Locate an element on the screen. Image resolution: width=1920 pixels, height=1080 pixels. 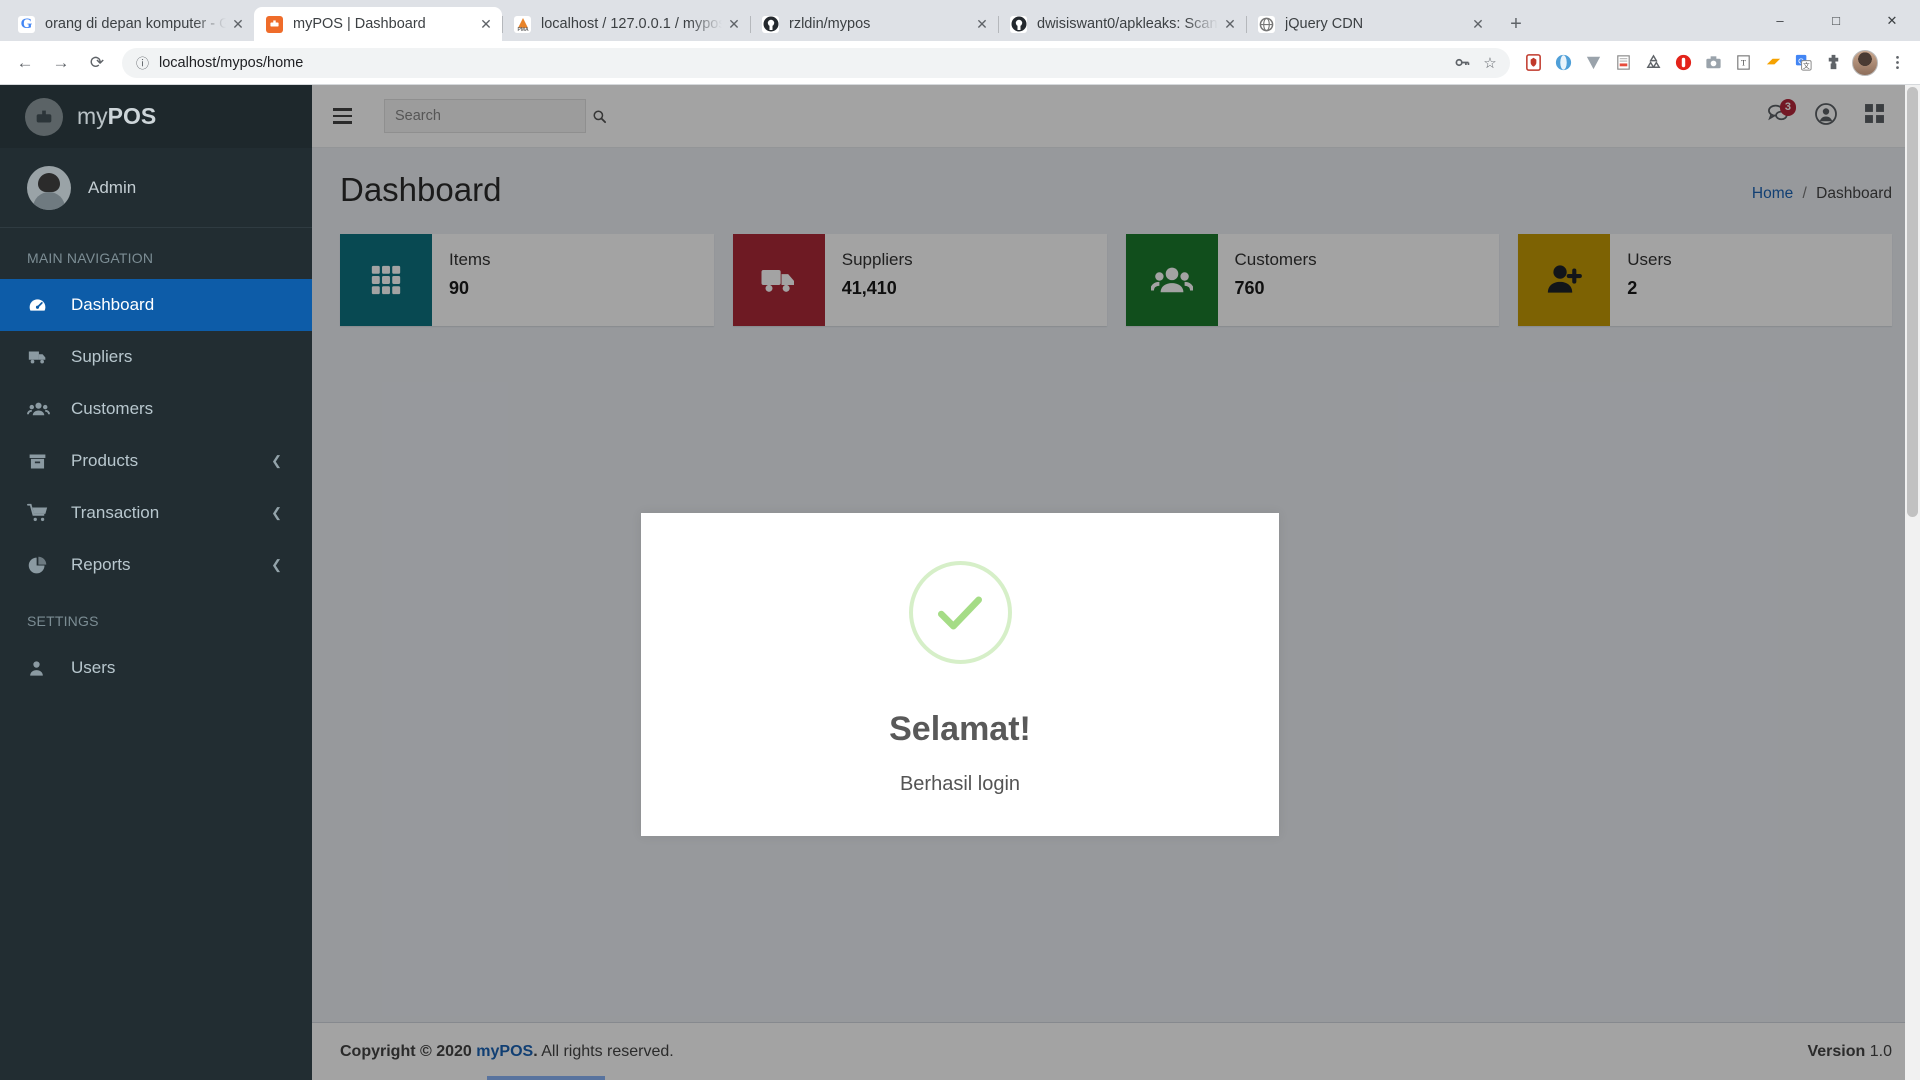
browser-tab: PMA localhost / 127.0.0.1 / mypos ✕ is located at coordinates (626, 24).